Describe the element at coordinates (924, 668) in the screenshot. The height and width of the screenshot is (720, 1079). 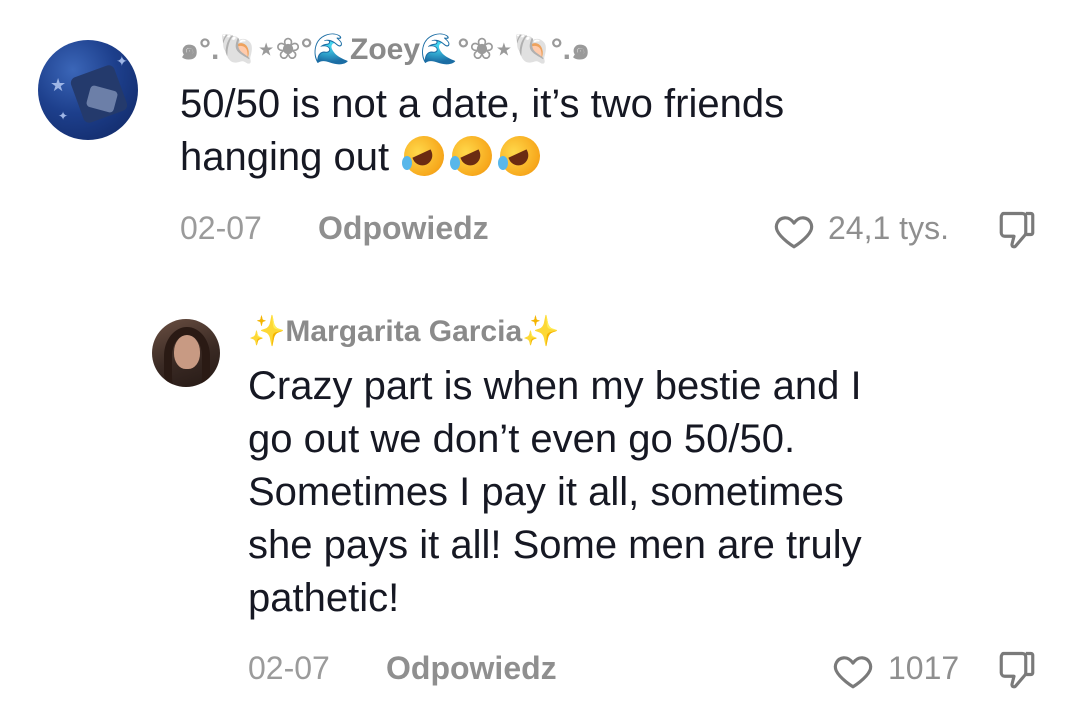
I see `like-count: 1017` at that location.